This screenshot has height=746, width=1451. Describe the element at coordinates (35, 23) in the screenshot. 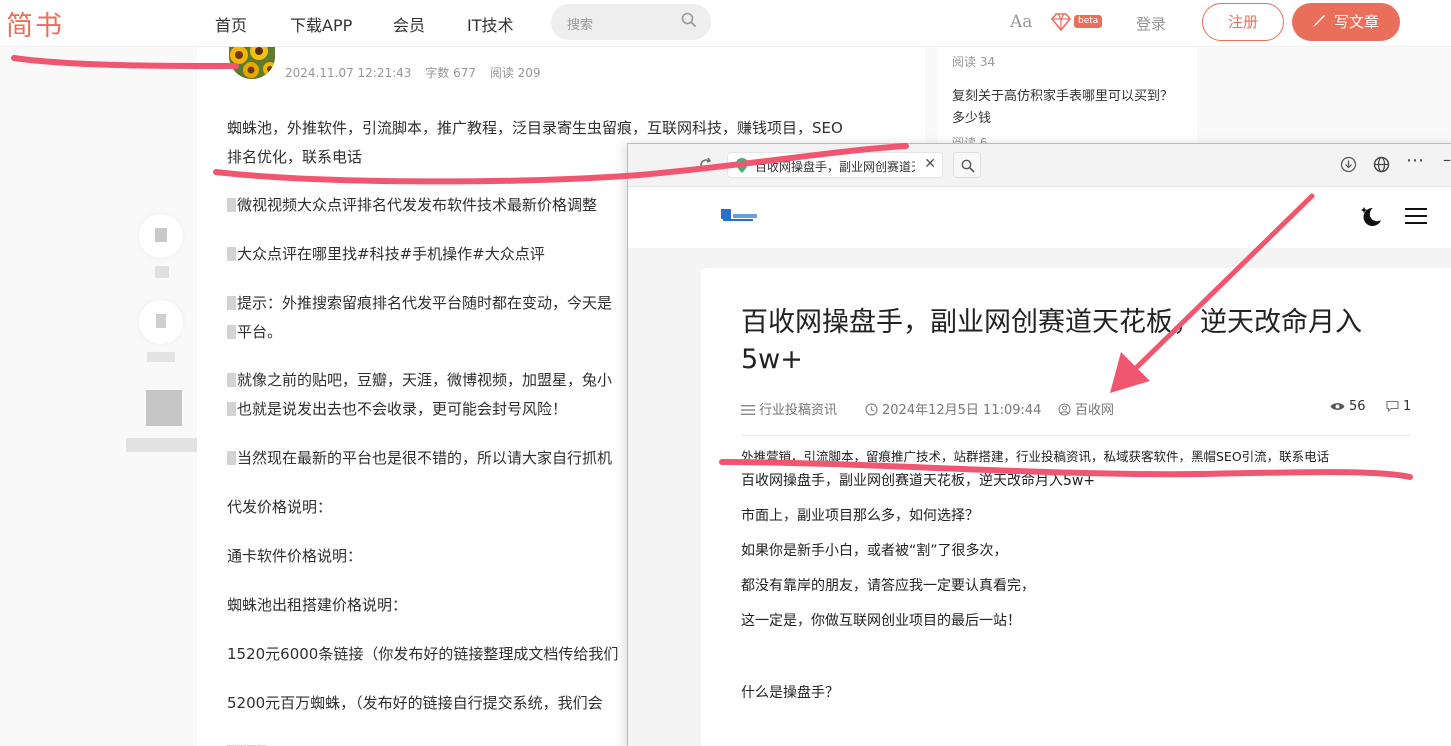

I see `jianshu-logo: 简书` at that location.